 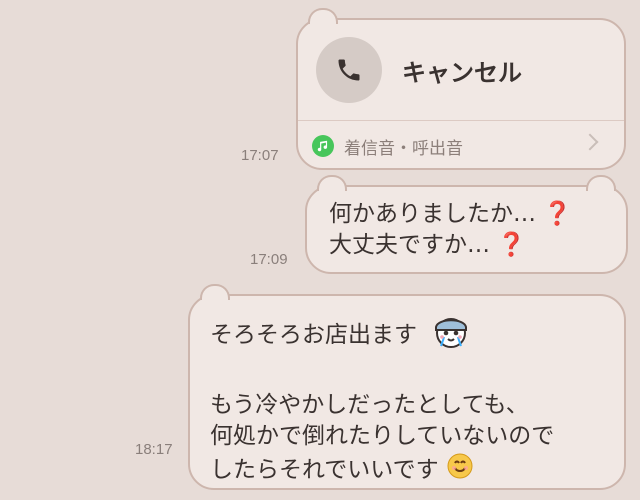 I want to click on timestamp-call: 17:07, so click(x=260, y=155).